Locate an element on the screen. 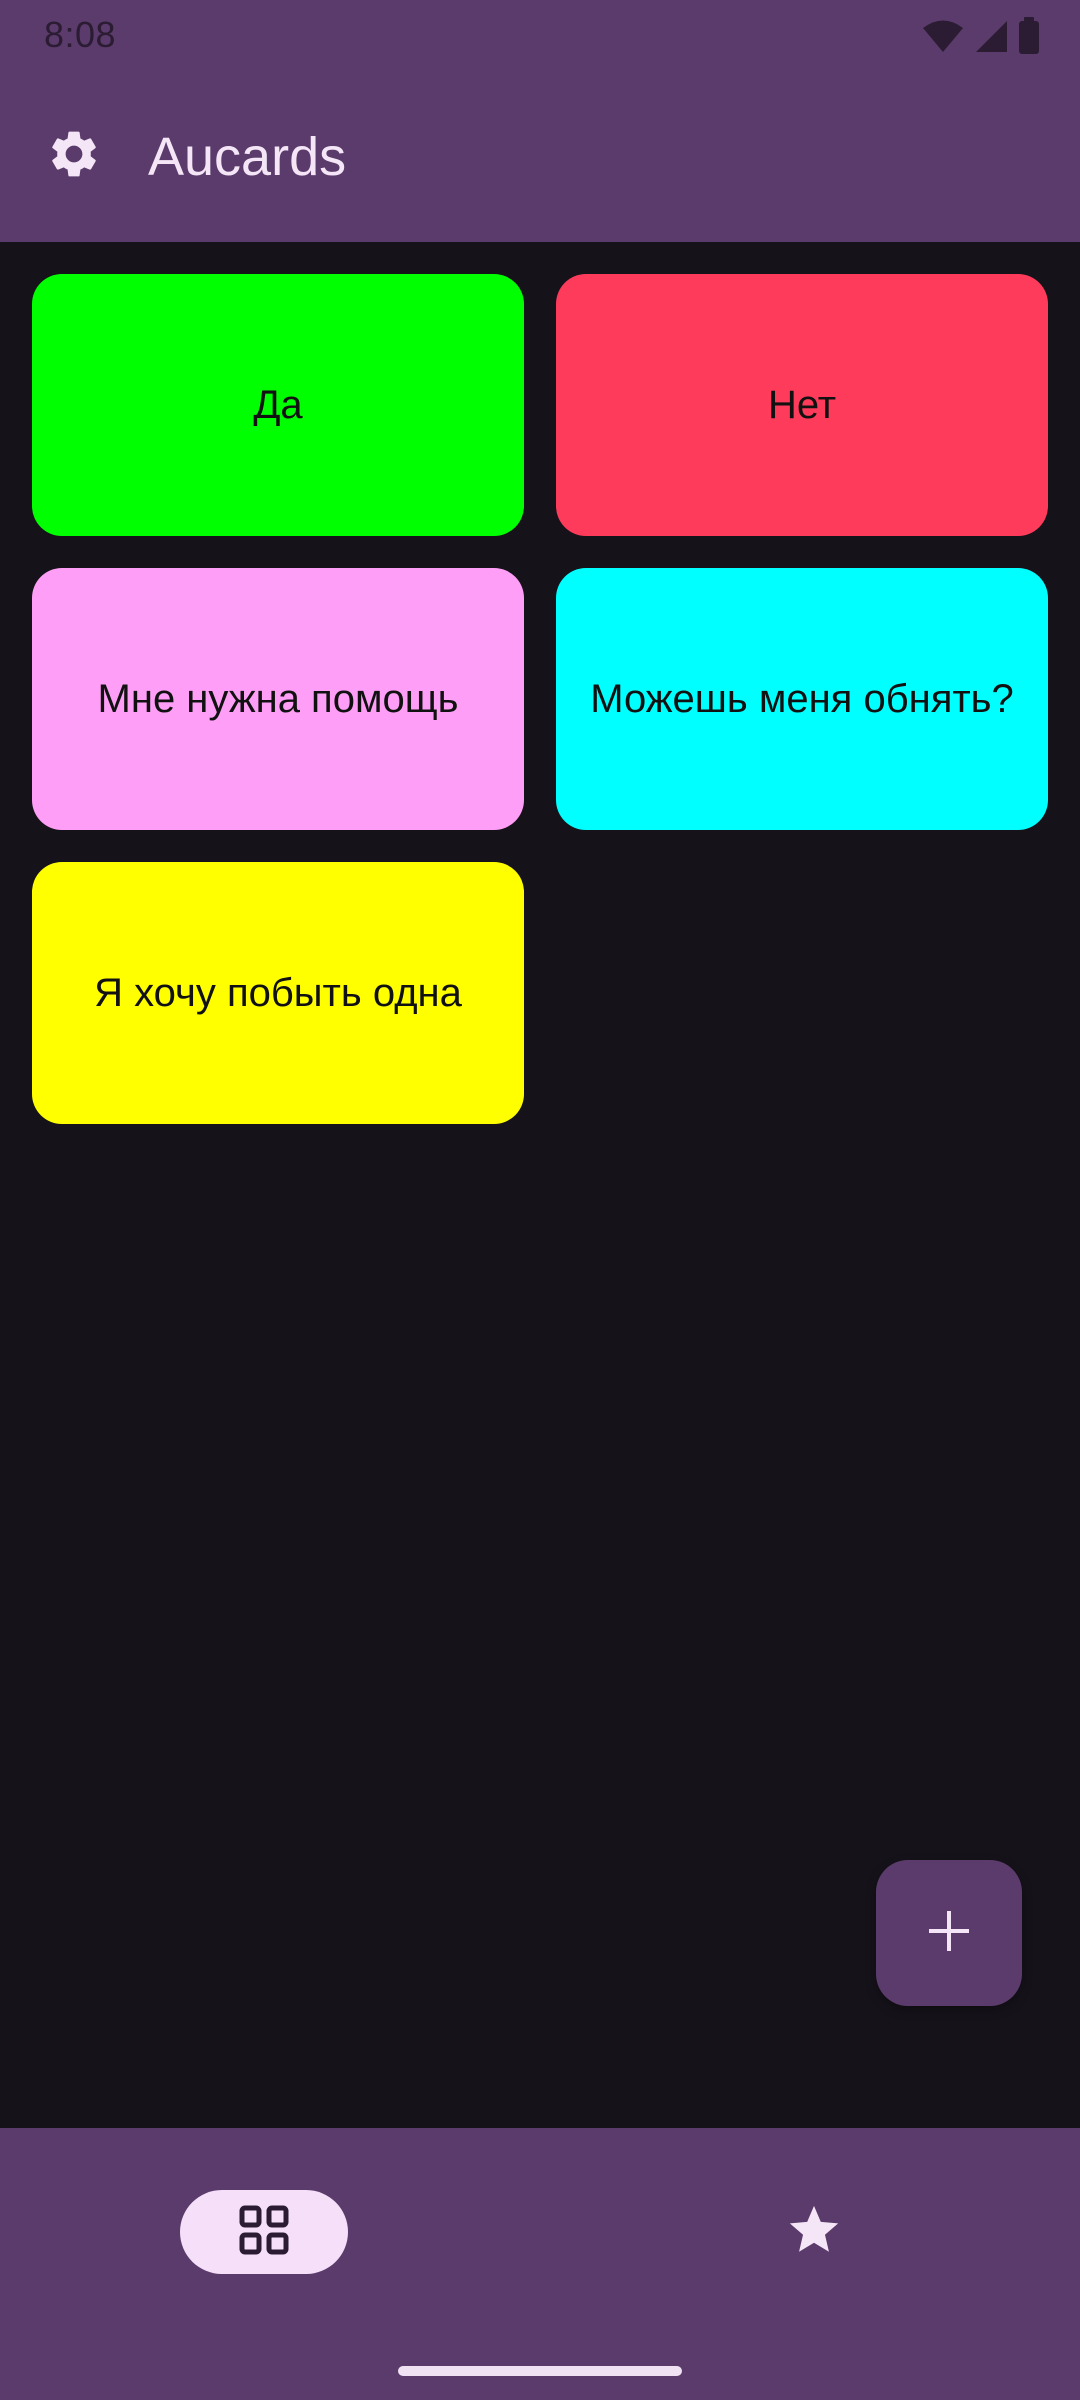  card-alone: Я хочу побыть одна is located at coordinates (278, 993).